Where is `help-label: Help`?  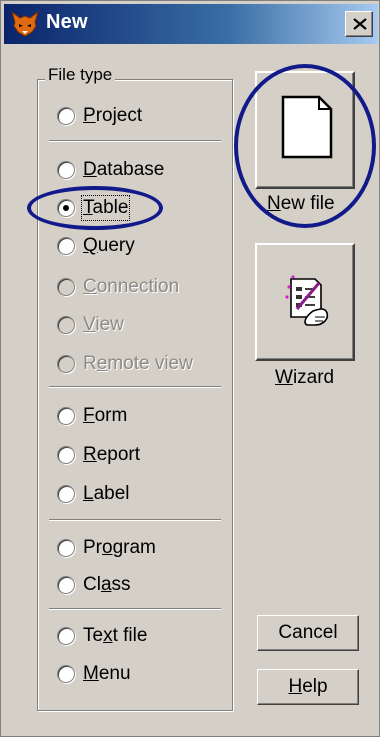
help-label: Help is located at coordinates (308, 686).